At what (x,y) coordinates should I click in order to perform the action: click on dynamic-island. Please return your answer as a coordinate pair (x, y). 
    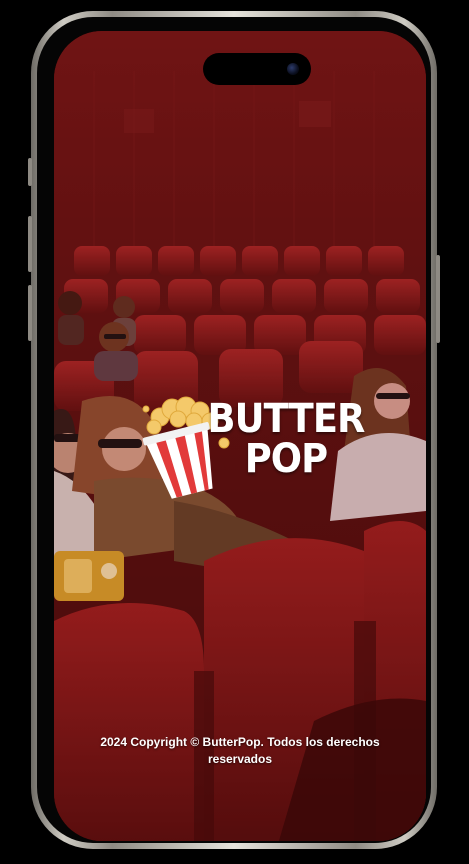
    Looking at the image, I should click on (257, 69).